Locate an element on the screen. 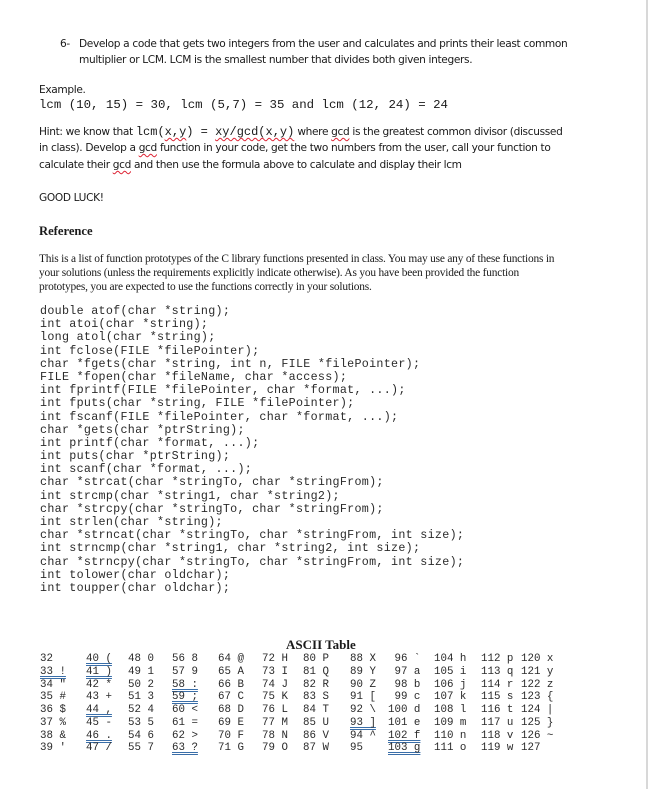 This screenshot has width=650, height=789. hint-code-lcm: lcm(x,y) is located at coordinates (164, 132).